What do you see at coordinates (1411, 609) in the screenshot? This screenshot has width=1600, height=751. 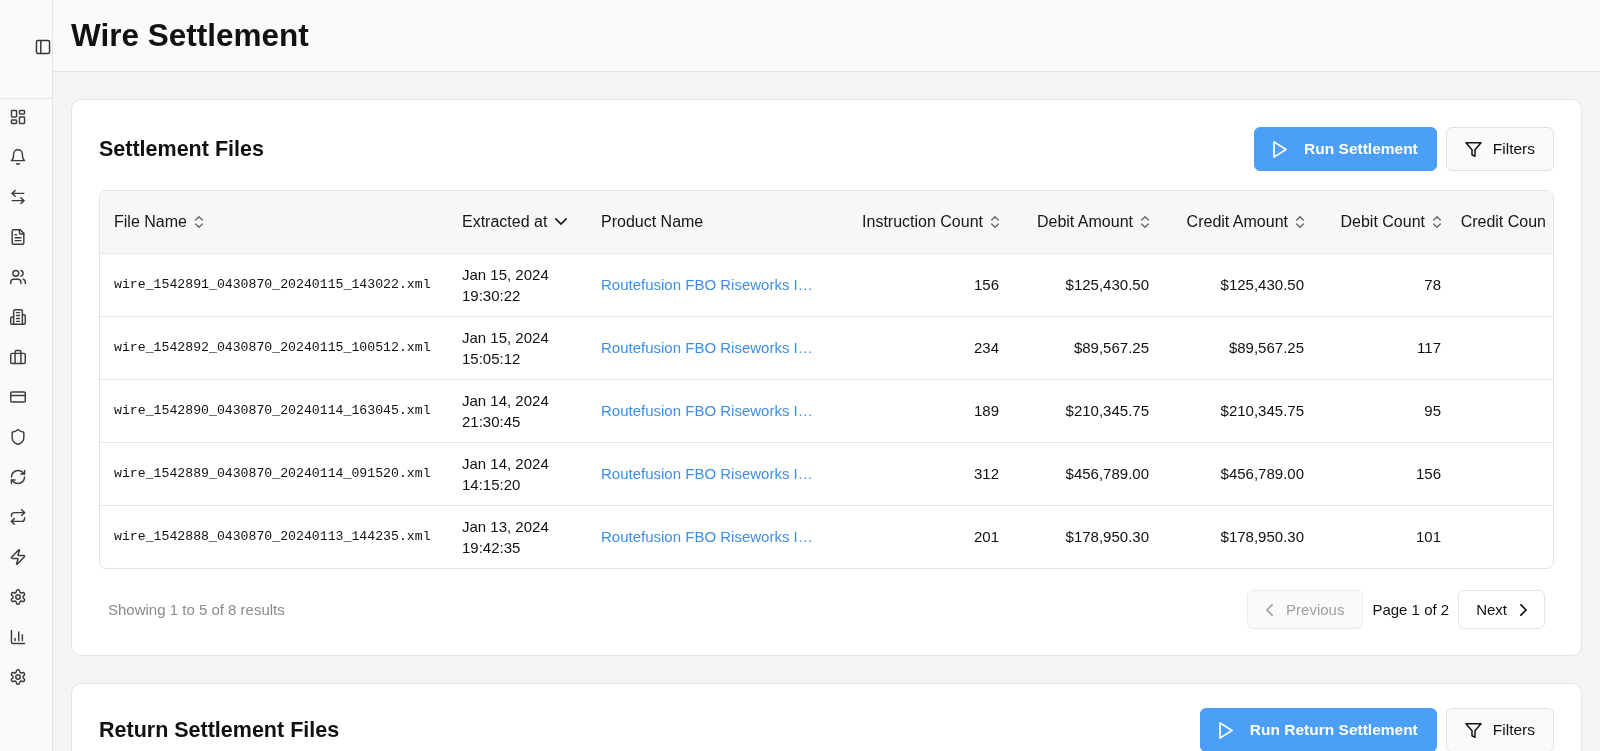 I see `page-indicator: Page 1 of 2` at bounding box center [1411, 609].